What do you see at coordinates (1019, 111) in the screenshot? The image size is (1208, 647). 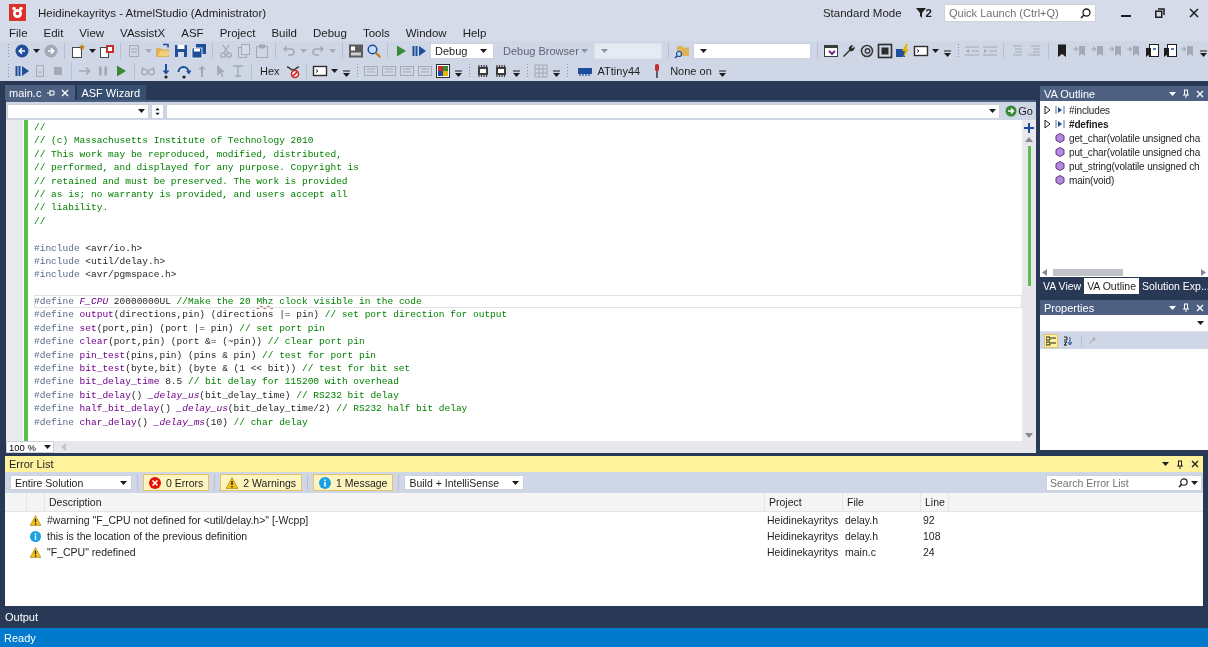 I see `go-button: Go` at bounding box center [1019, 111].